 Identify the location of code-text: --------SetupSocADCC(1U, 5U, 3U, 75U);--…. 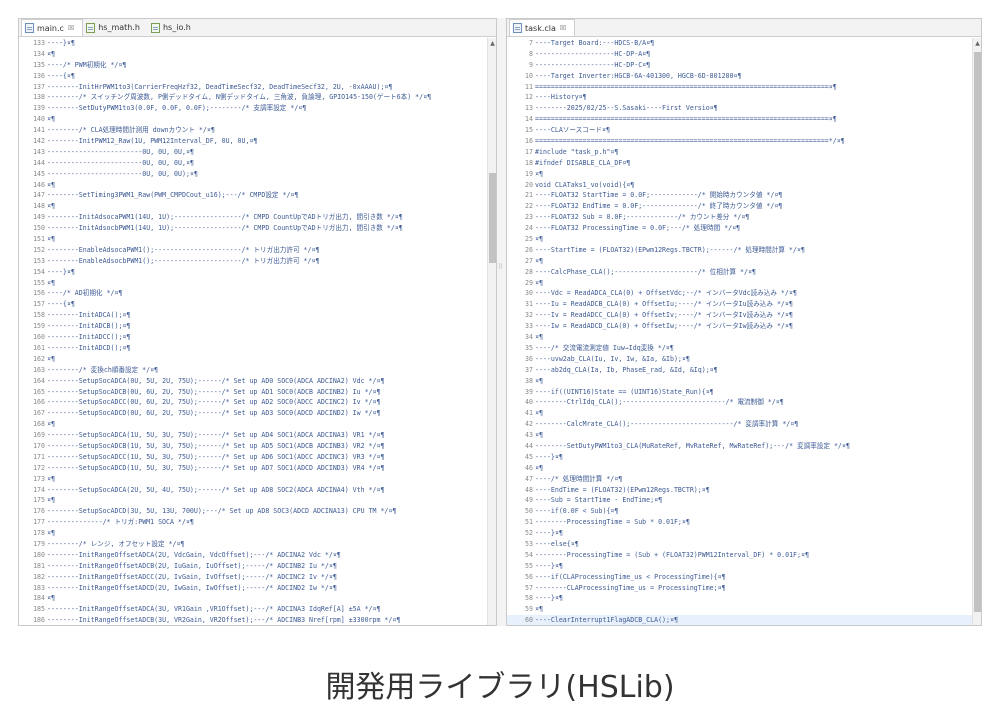
(214, 457).